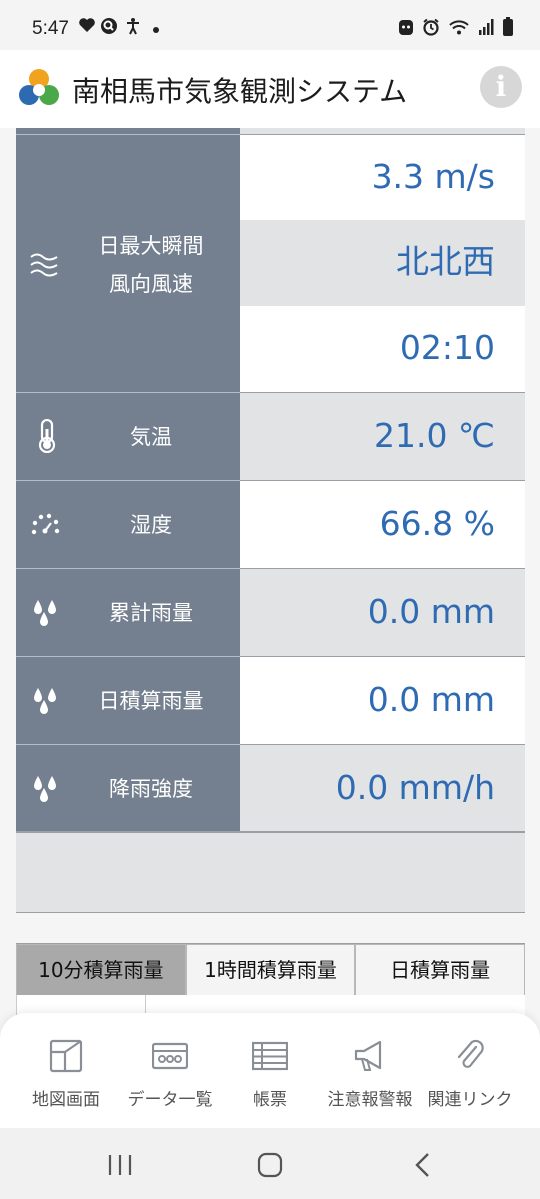 The height and width of the screenshot is (1199, 540). What do you see at coordinates (270, 1100) in the screenshot?
I see `nav-report-label: 帳票` at bounding box center [270, 1100].